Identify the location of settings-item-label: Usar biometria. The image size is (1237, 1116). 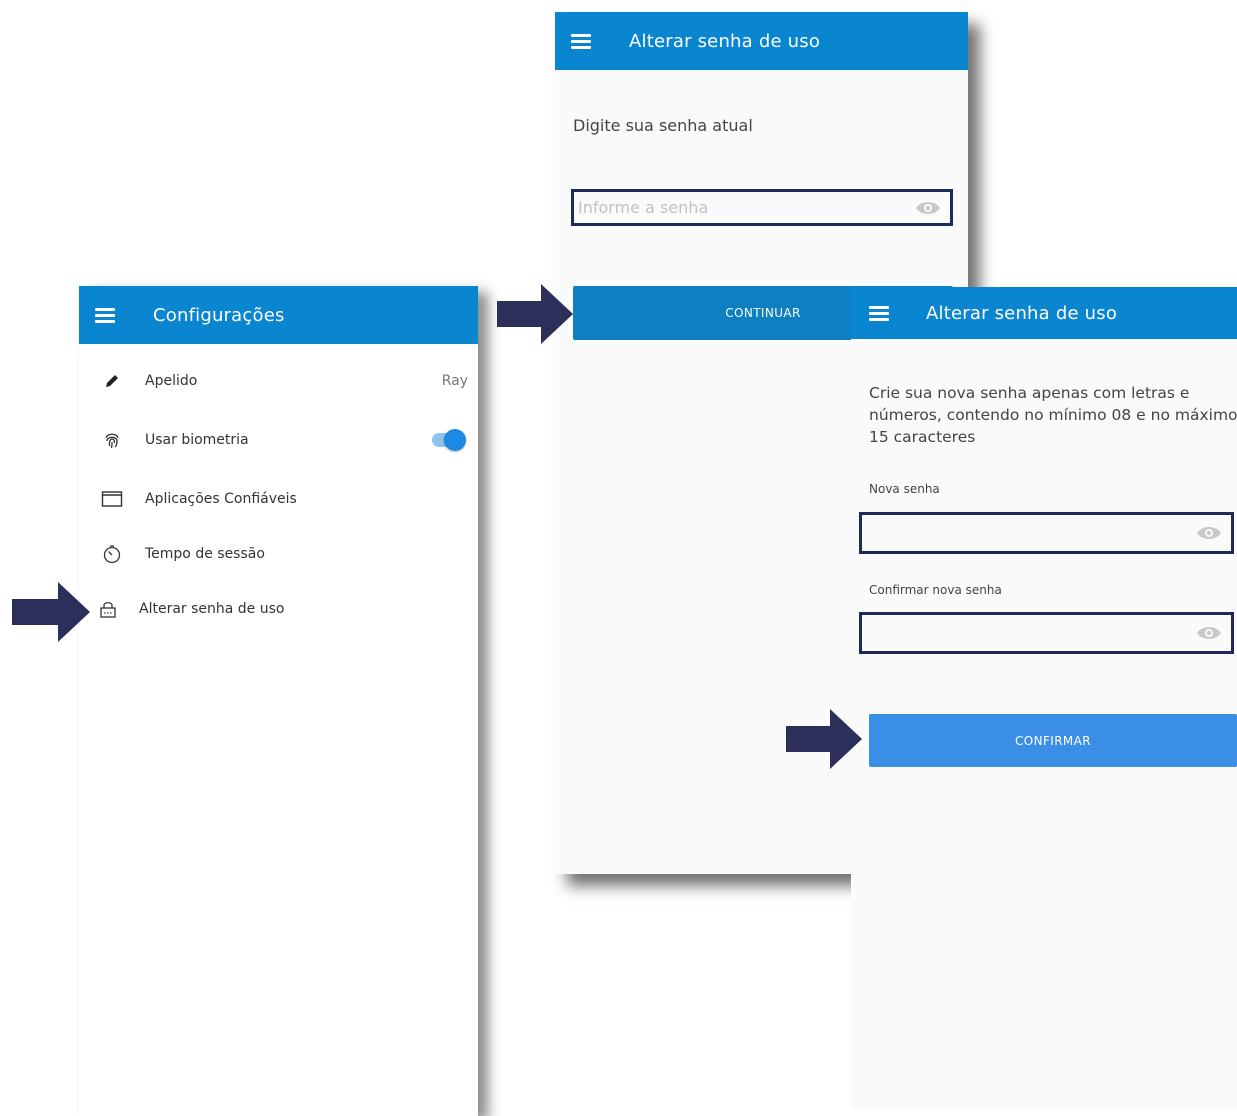
(197, 440).